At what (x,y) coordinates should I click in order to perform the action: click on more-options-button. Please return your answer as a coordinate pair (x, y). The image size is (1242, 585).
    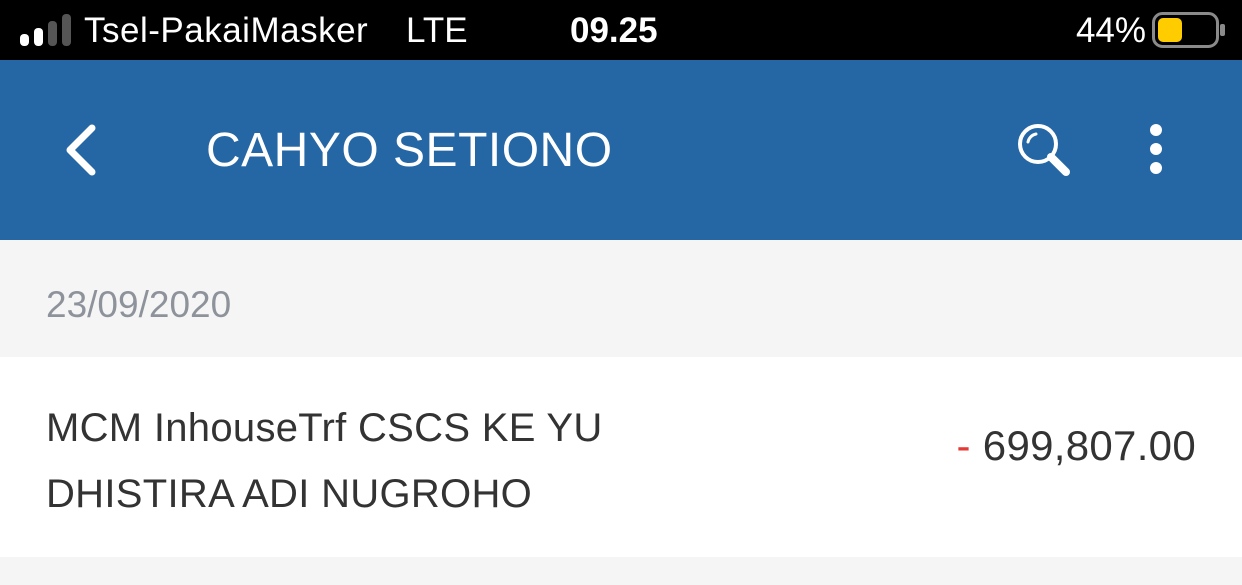
    Looking at the image, I should click on (1156, 150).